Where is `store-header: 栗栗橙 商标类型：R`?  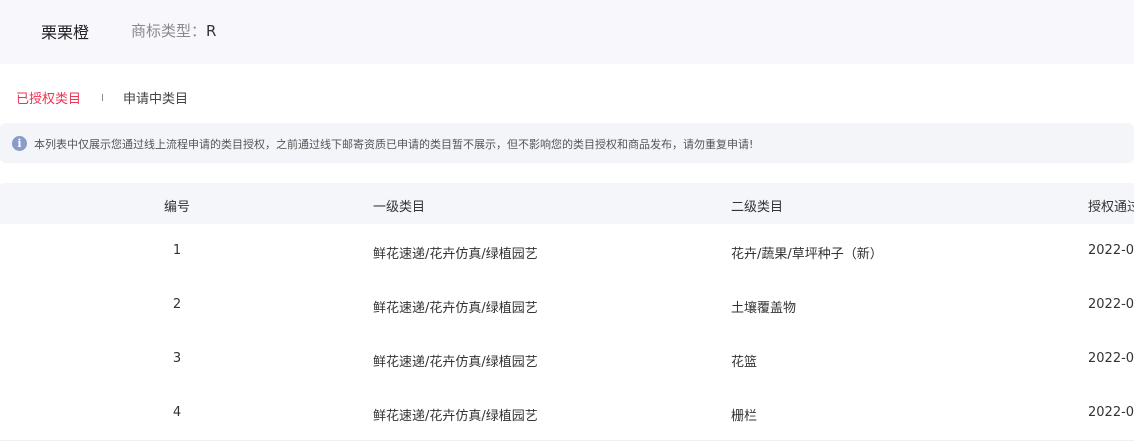 store-header: 栗栗橙 商标类型：R is located at coordinates (567, 32).